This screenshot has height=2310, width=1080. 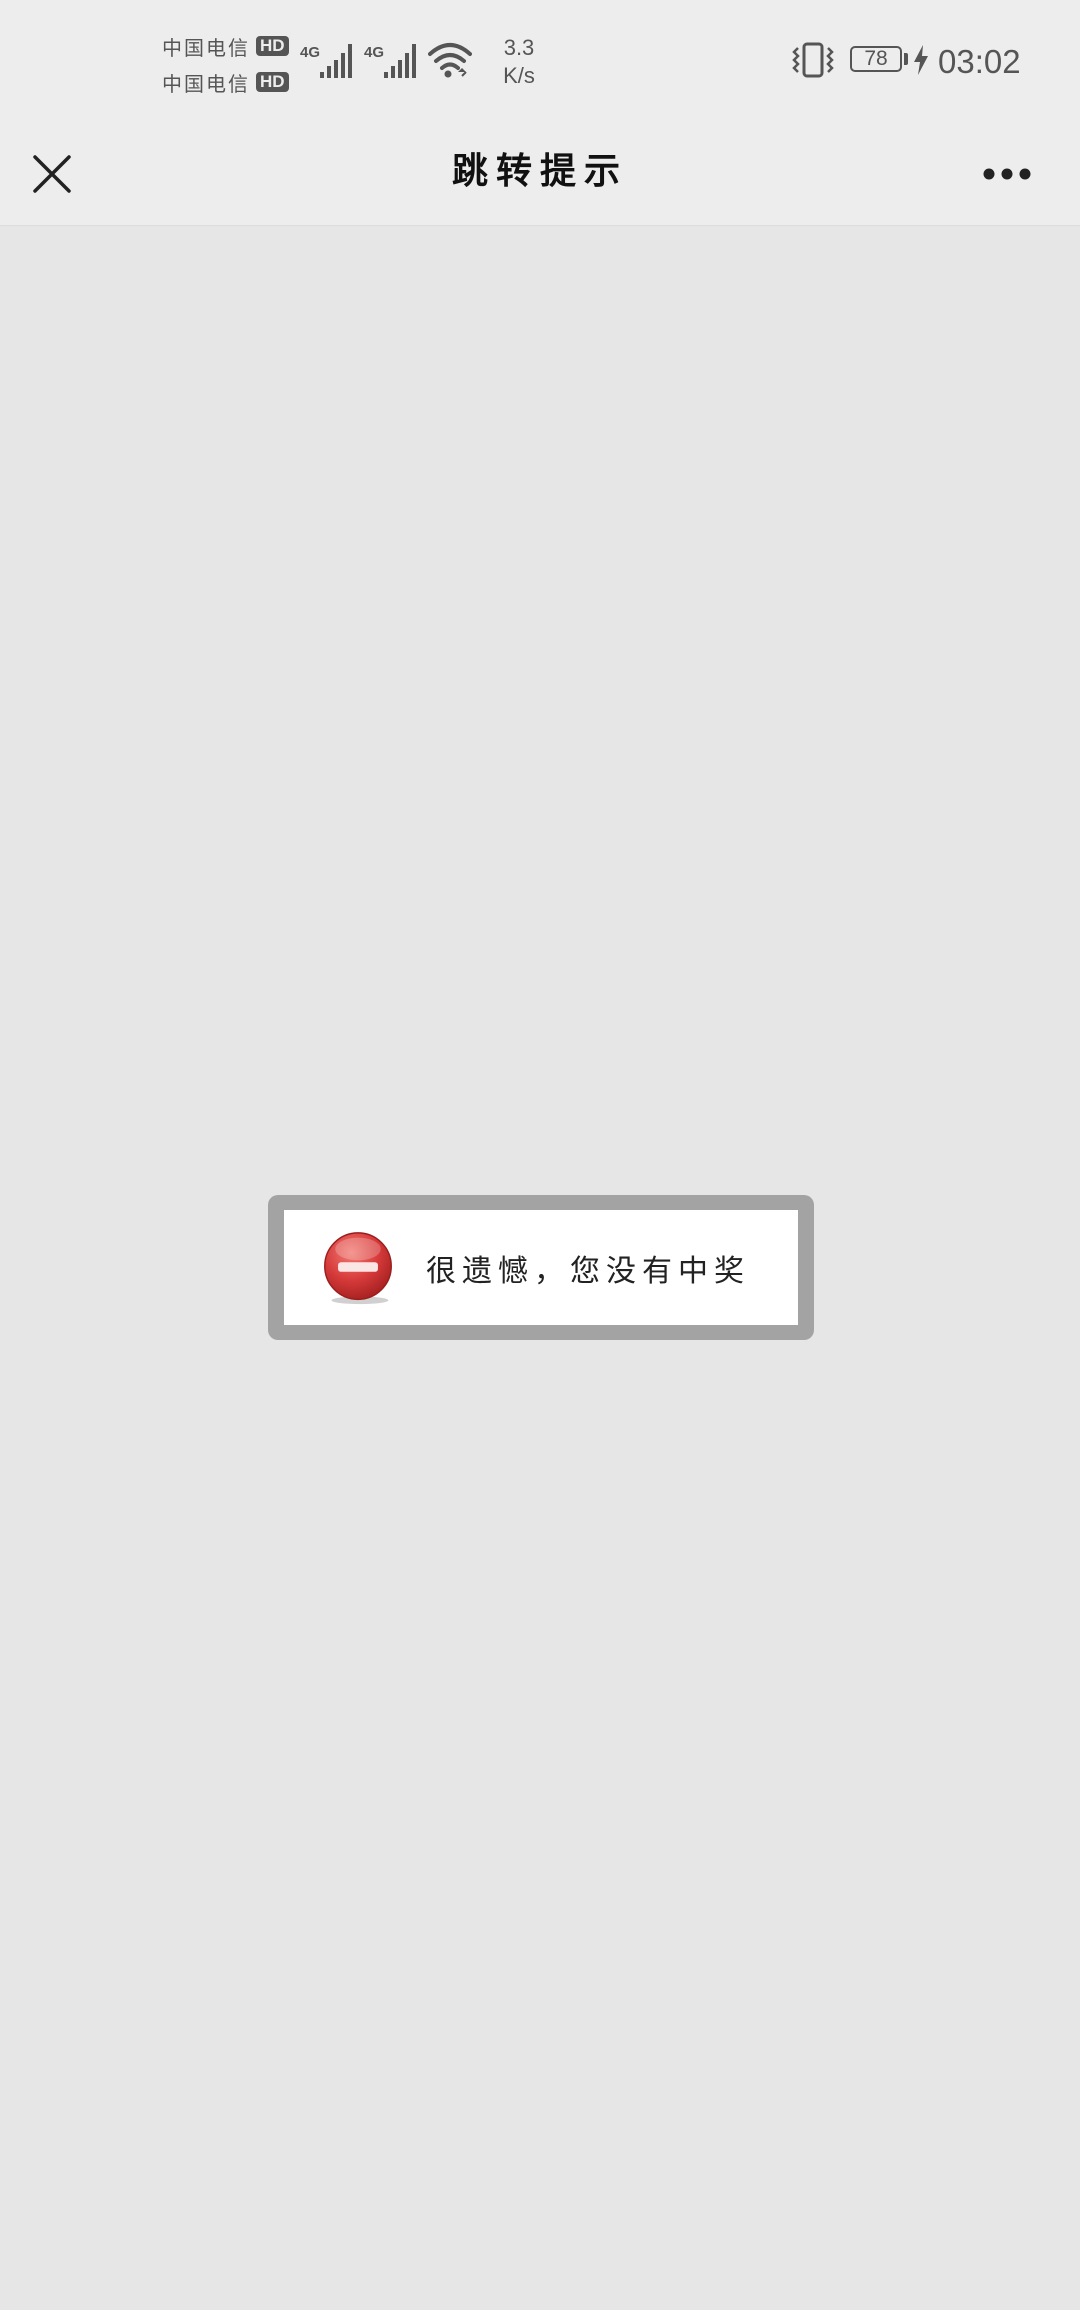 I want to click on close-button, so click(x=52, y=174).